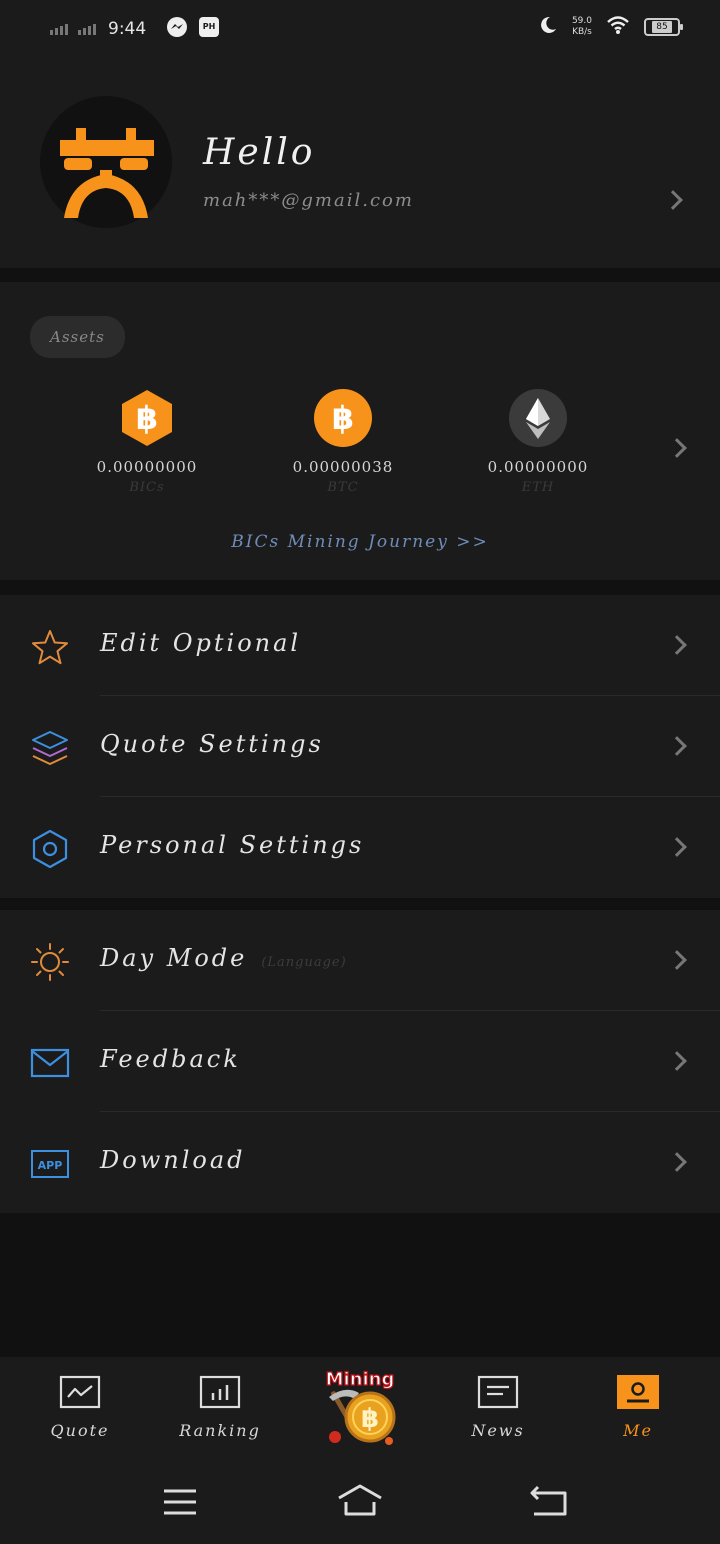 This screenshot has width=720, height=1544. Describe the element at coordinates (170, 1059) in the screenshot. I see `menu-item-label: Feedback` at that location.